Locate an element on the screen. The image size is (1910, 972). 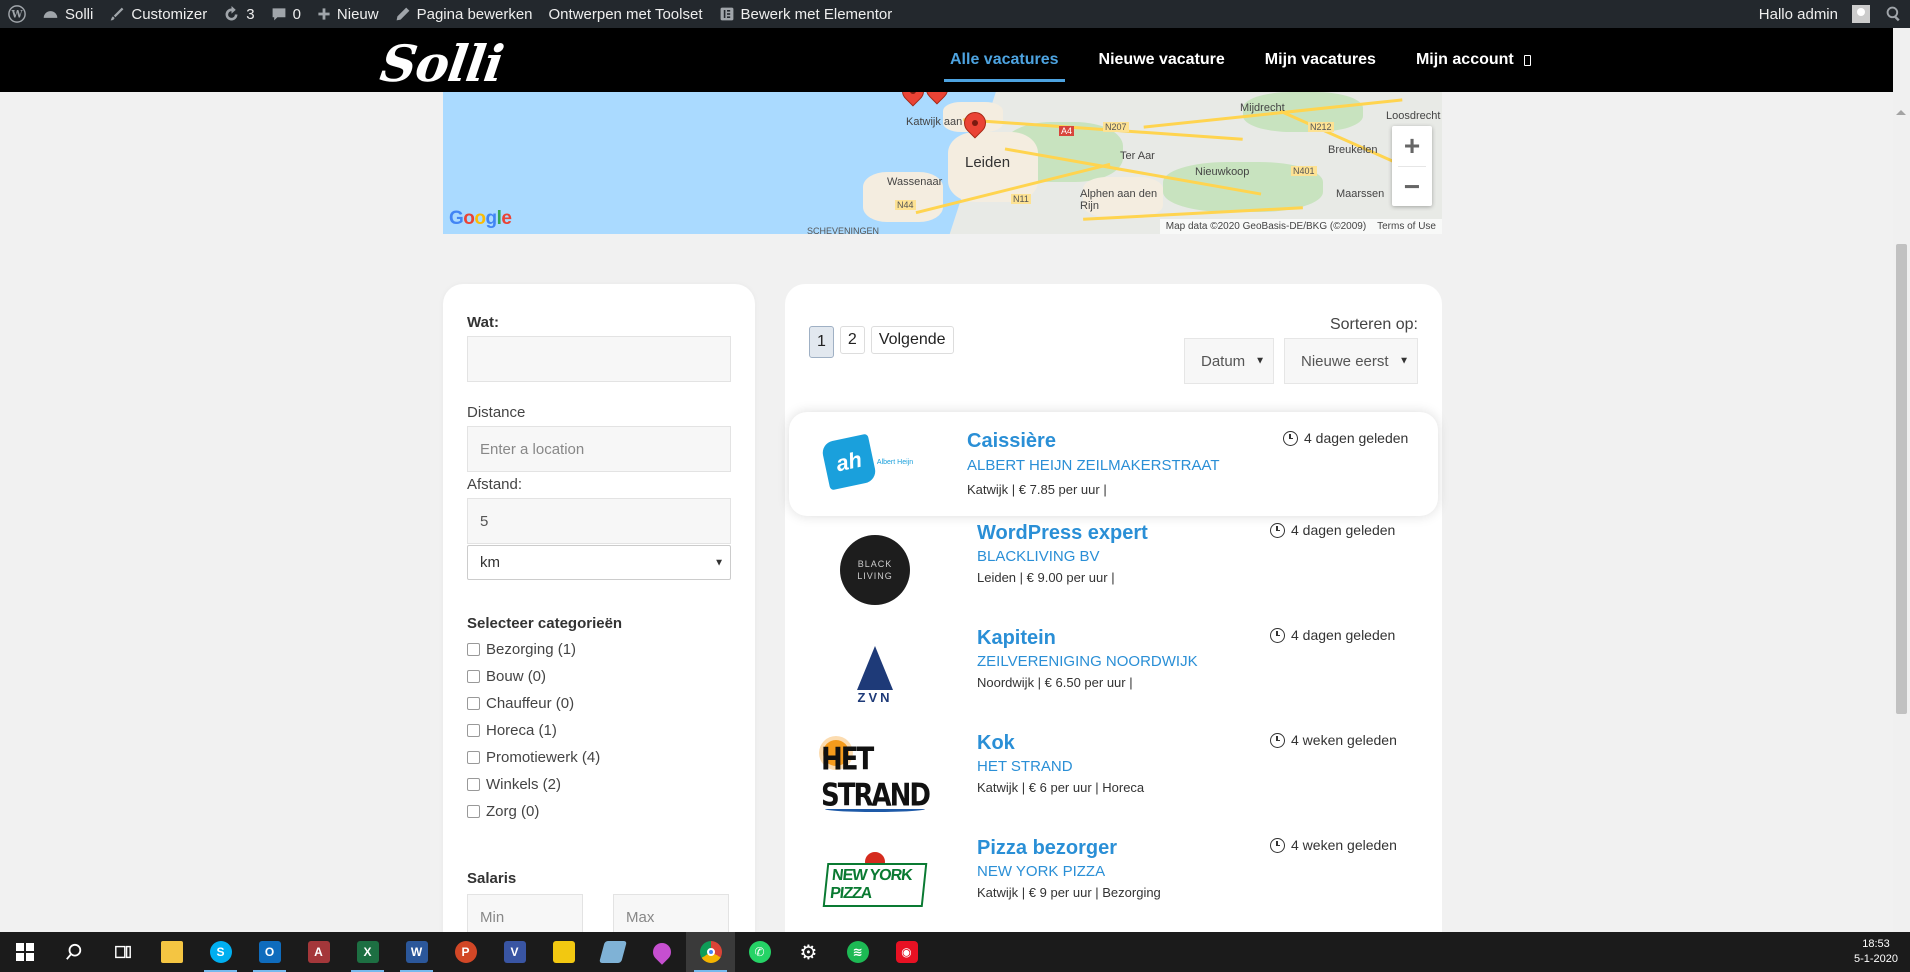
nav-my-jobs: Mijn vacatures is located at coordinates (1320, 60).